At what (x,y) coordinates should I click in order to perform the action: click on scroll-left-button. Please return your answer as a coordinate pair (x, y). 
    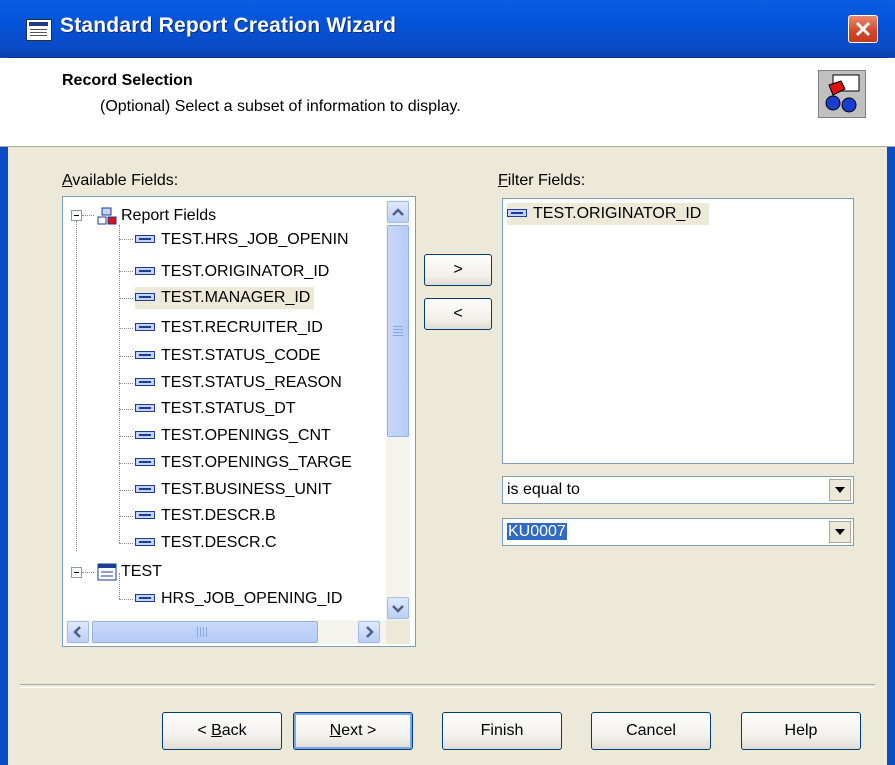
    Looking at the image, I should click on (78, 632).